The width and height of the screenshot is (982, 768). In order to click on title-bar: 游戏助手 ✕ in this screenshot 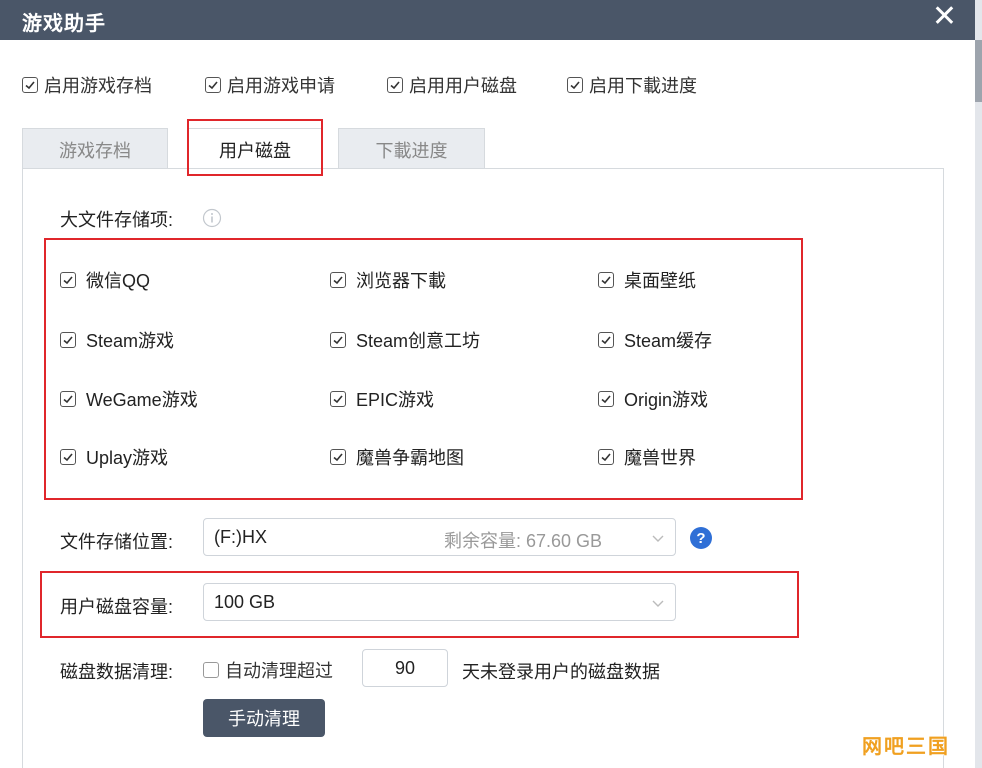, I will do `click(487, 20)`.